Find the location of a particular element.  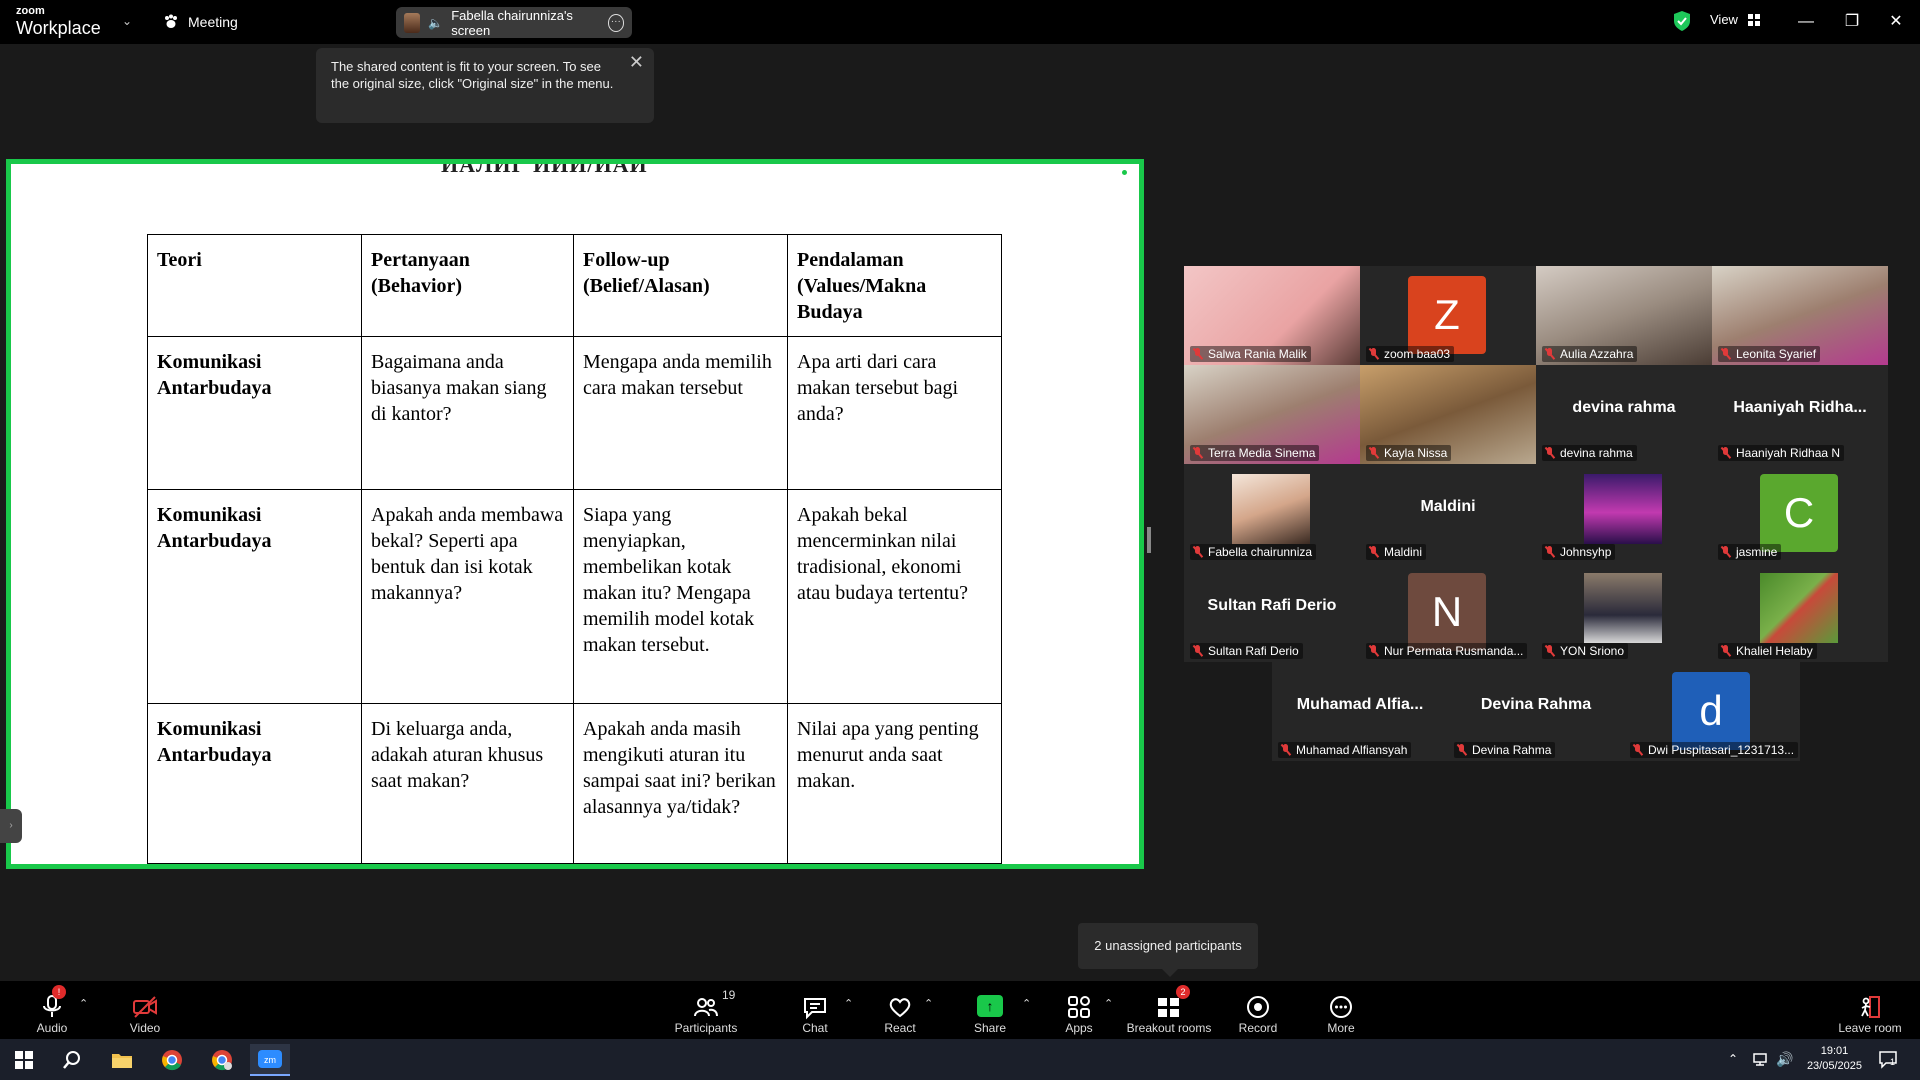

document-title-cut: ИАЛИГ ИИИ/ИАИ is located at coordinates (544, 168).